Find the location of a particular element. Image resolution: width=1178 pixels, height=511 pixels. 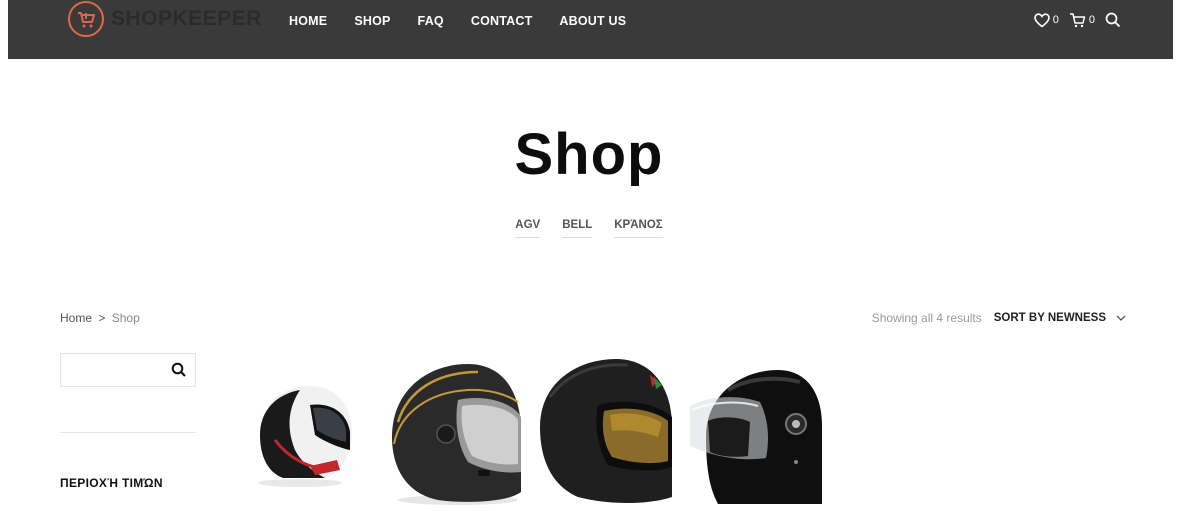

sort-label: SORT BY NEWNESS is located at coordinates (1049, 318).